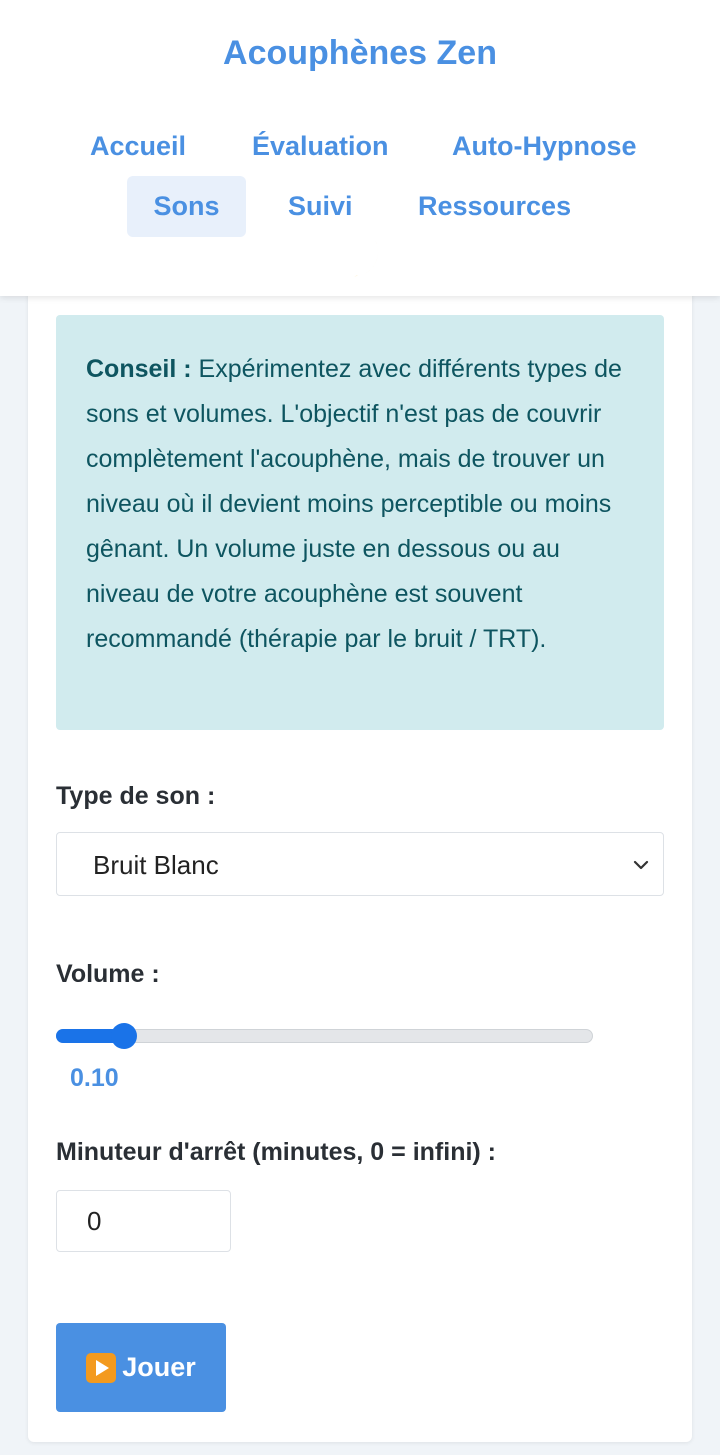  I want to click on timer-label: Minuteur d'arrêt (minutes, 0 = infini) :, so click(276, 1152).